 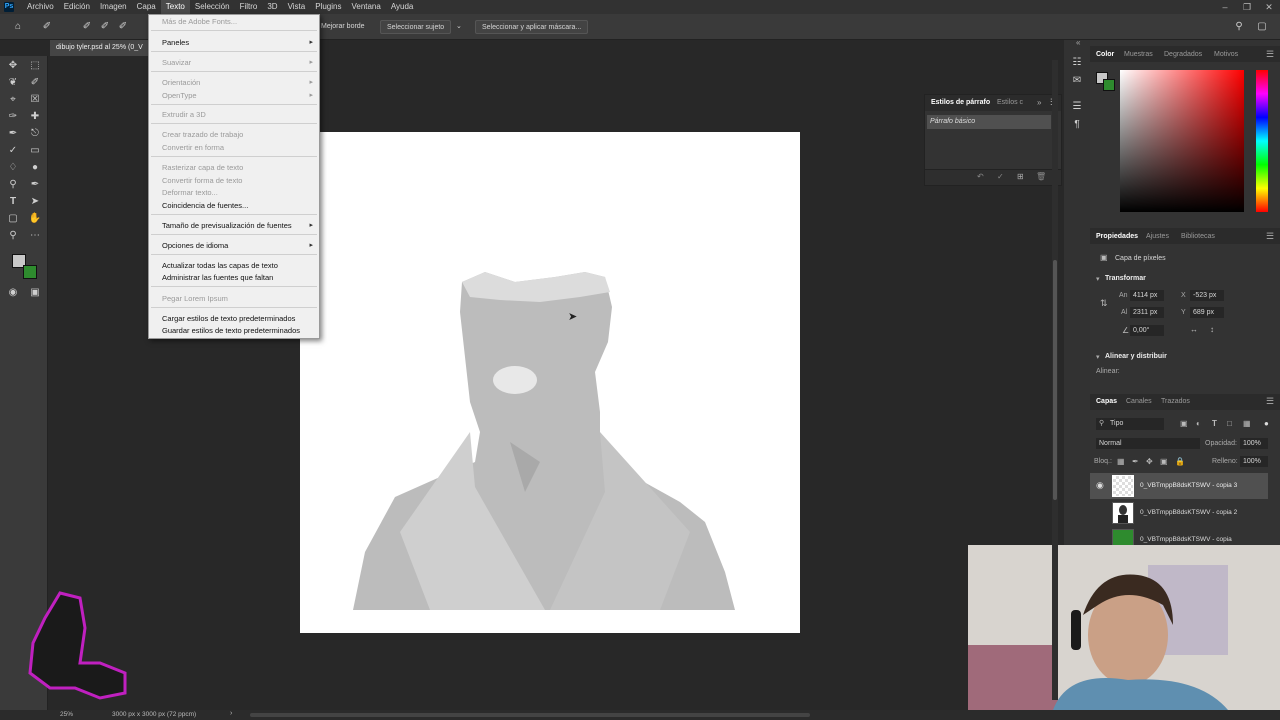 I want to click on tab-paragraph-styles: Estilos de párrafo, so click(x=960, y=102).